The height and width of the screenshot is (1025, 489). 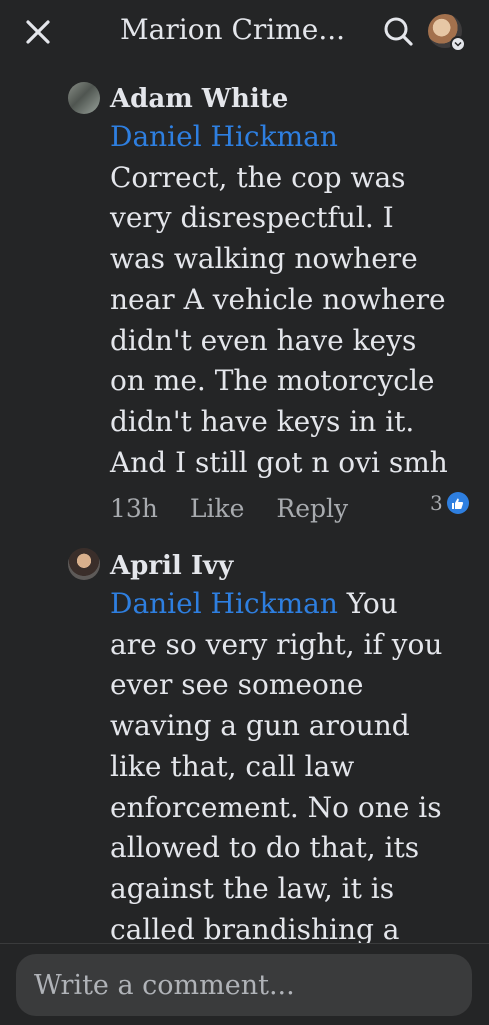 I want to click on reaction-count: 3, so click(x=436, y=503).